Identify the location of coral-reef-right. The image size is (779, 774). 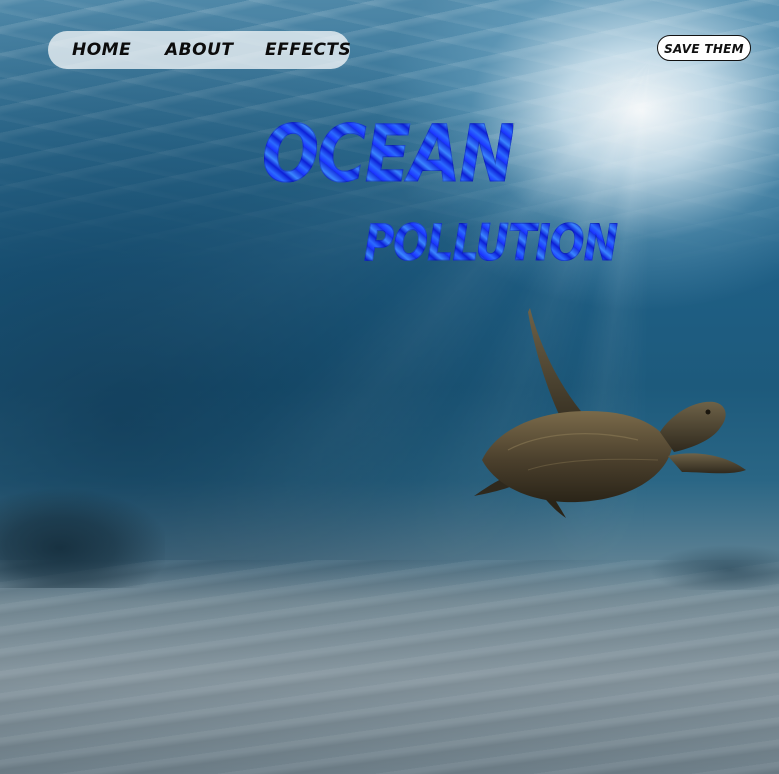
(709, 565).